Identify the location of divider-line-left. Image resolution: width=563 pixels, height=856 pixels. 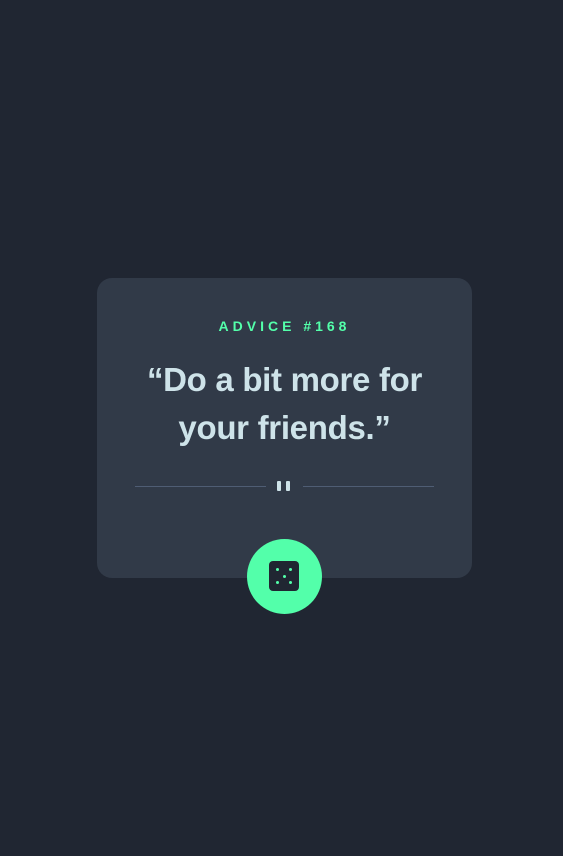
(200, 486).